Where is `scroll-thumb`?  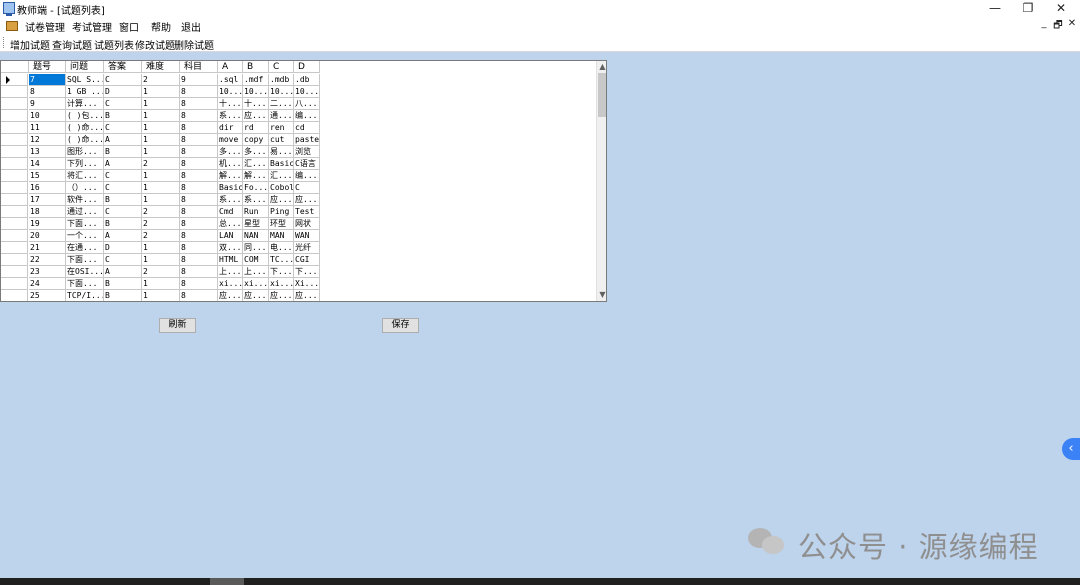
scroll-thumb is located at coordinates (602, 95).